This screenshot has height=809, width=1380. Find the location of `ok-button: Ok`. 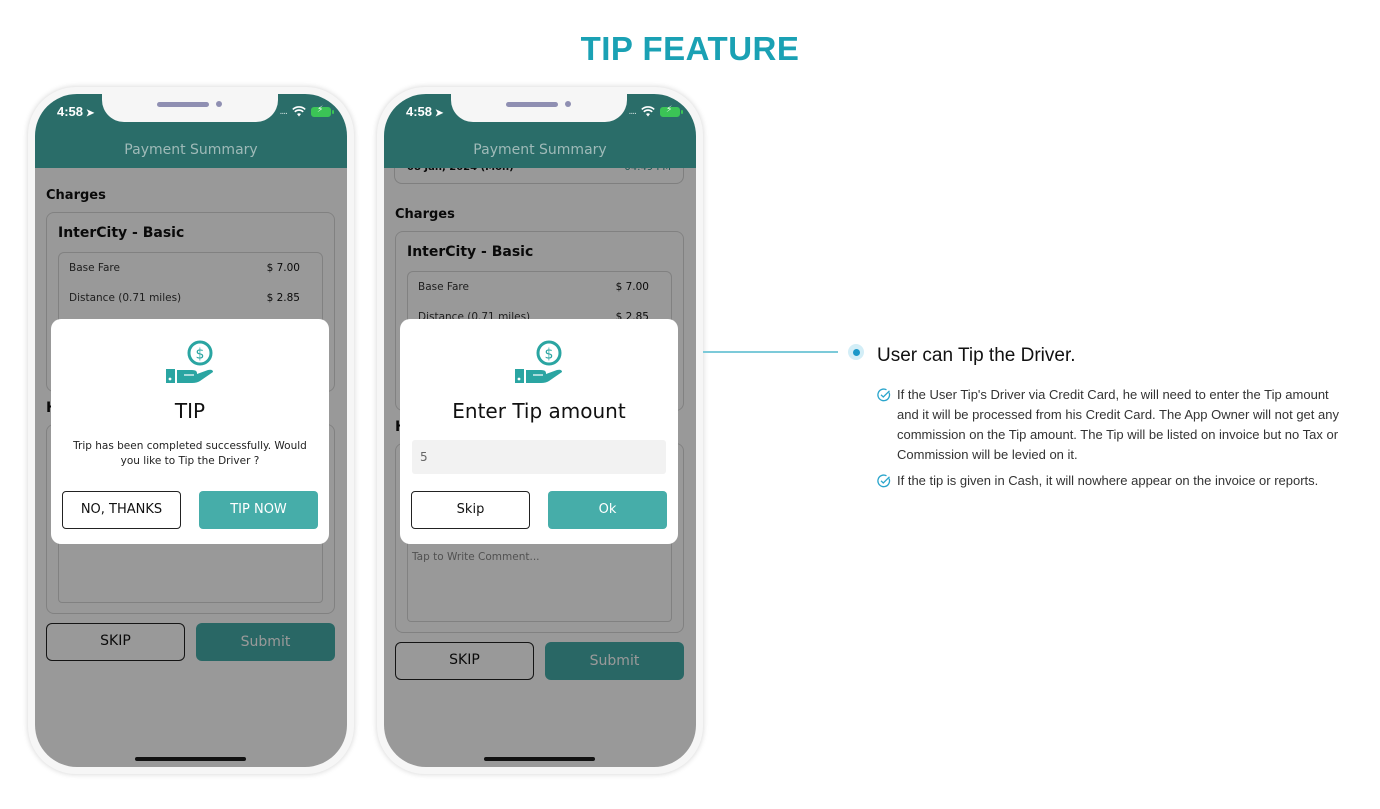

ok-button: Ok is located at coordinates (607, 510).